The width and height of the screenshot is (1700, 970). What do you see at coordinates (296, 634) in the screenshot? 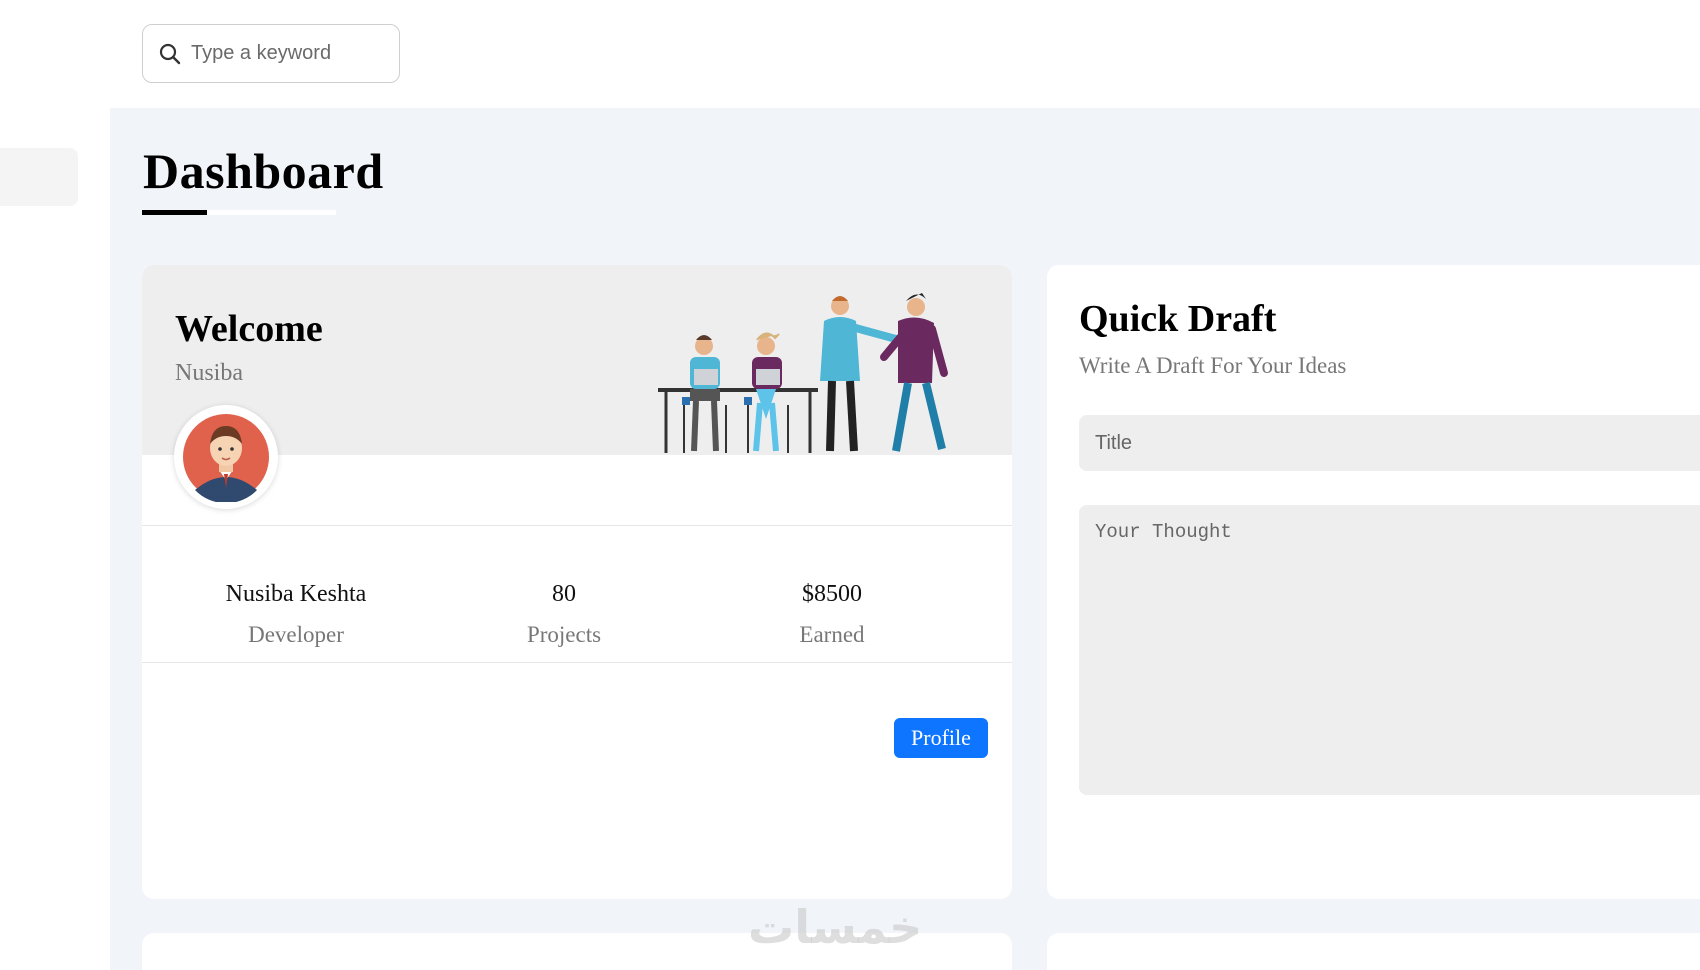
I see `stat-label: Developer` at bounding box center [296, 634].